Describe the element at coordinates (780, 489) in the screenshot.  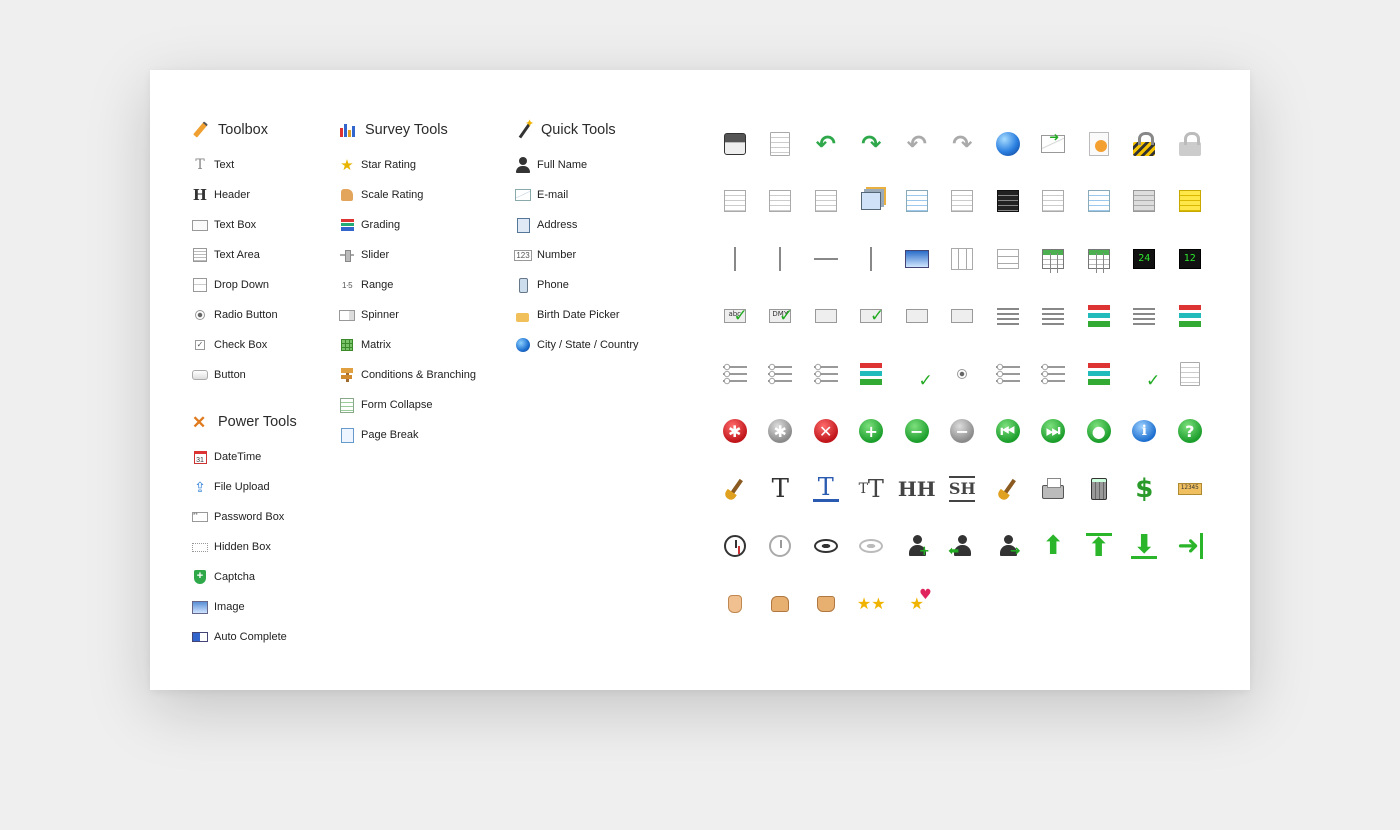
I see `font-icon: T` at that location.